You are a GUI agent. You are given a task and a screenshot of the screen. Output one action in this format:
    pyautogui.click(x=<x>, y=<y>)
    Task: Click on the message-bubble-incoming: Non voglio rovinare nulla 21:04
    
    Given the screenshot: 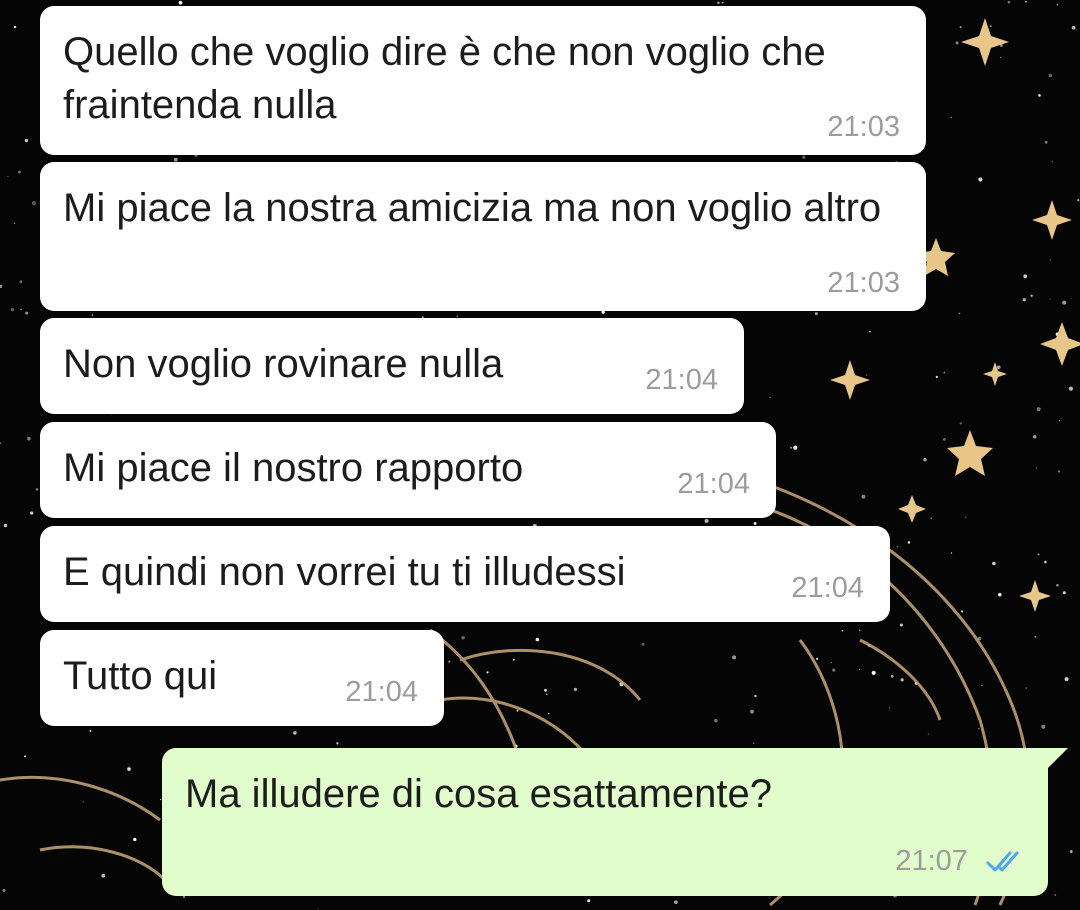 What is the action you would take?
    pyautogui.click(x=392, y=366)
    